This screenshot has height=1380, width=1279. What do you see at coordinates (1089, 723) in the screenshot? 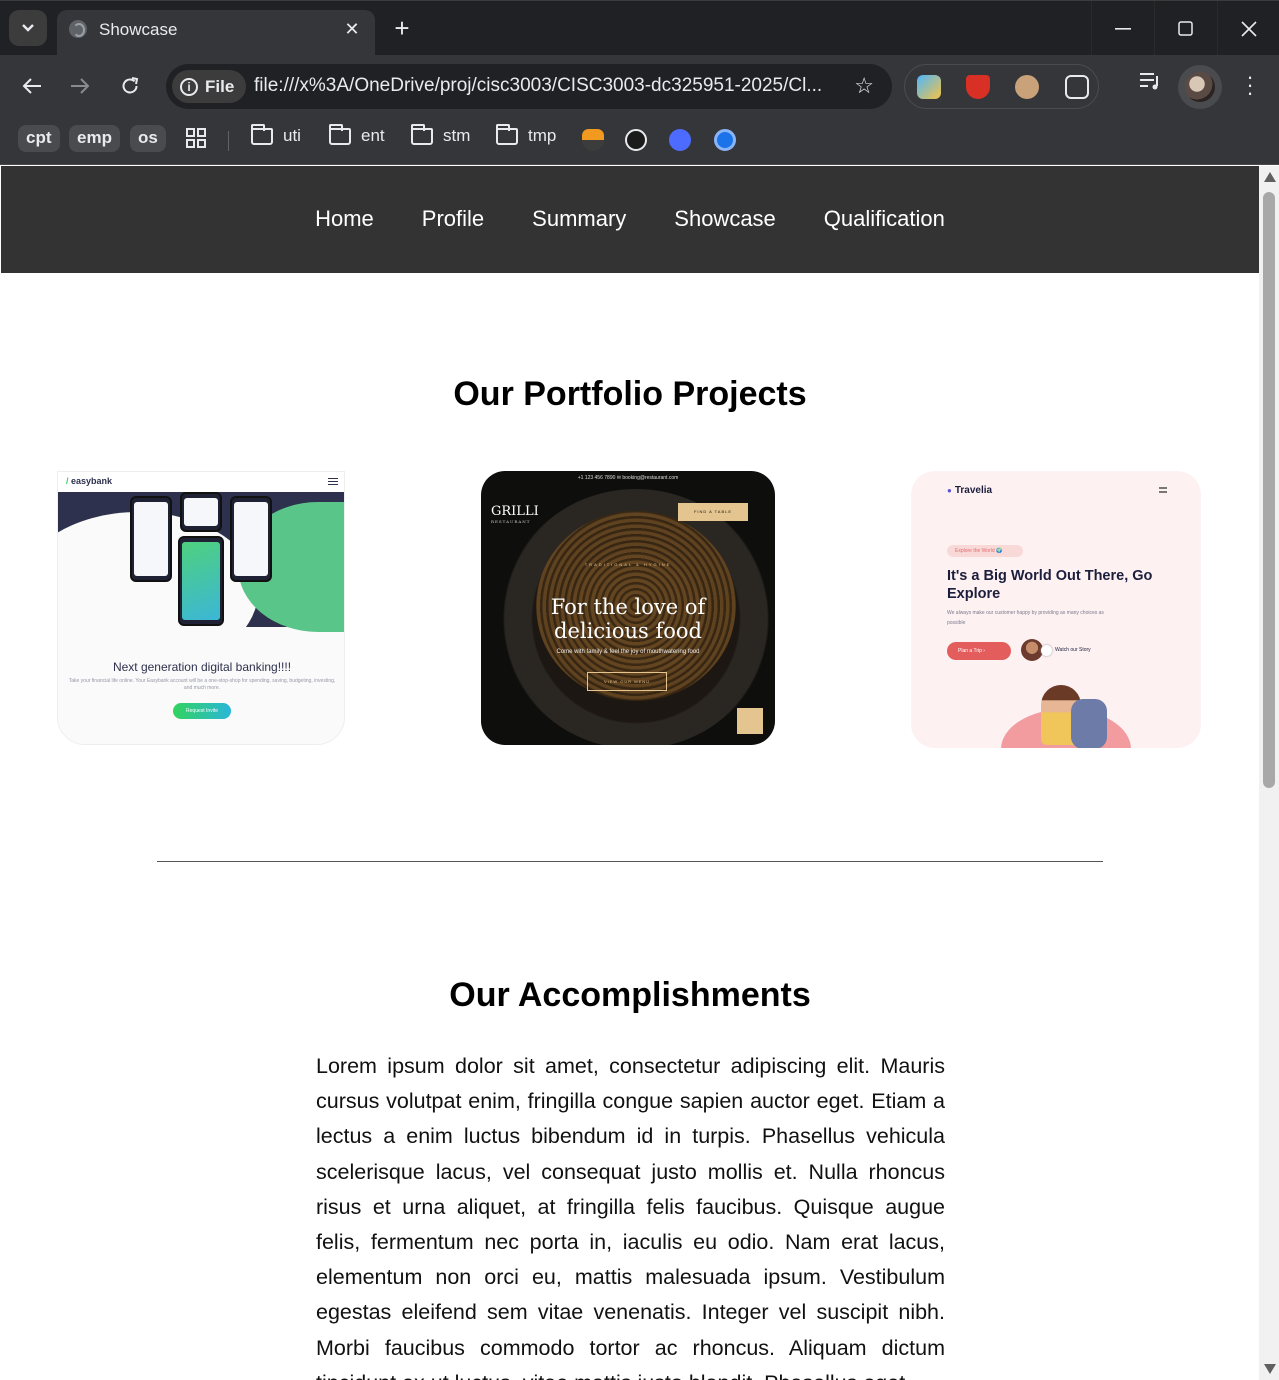
I see `backpack-image` at bounding box center [1089, 723].